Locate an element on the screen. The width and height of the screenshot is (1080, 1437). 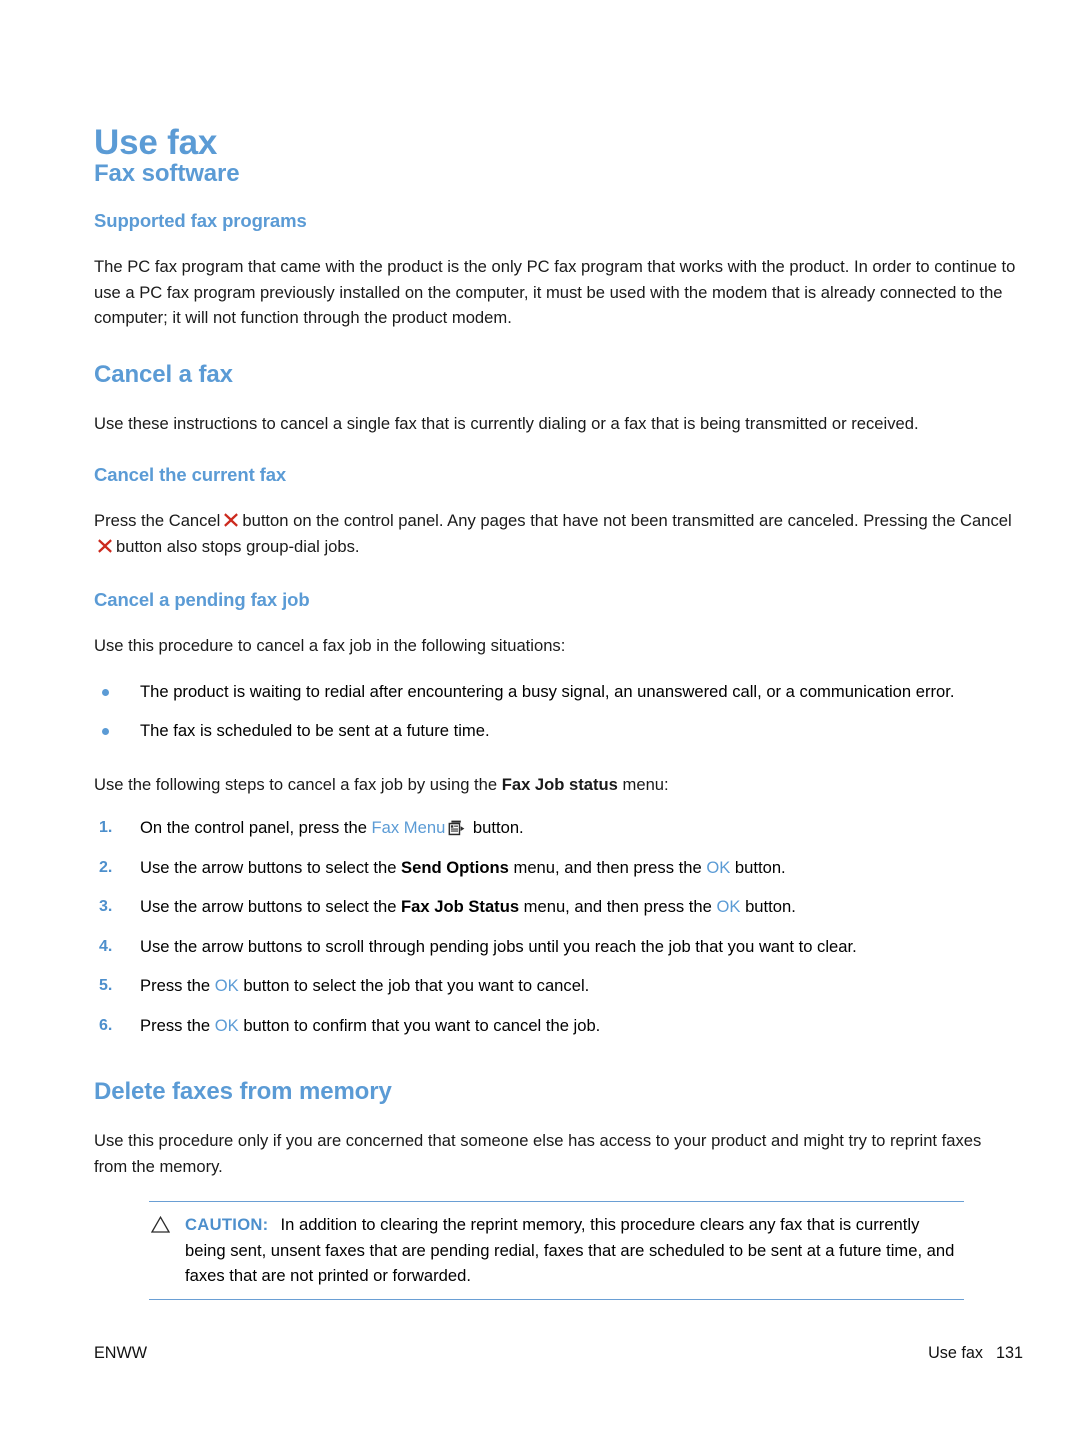
page-title: Use fax is located at coordinates (156, 143).